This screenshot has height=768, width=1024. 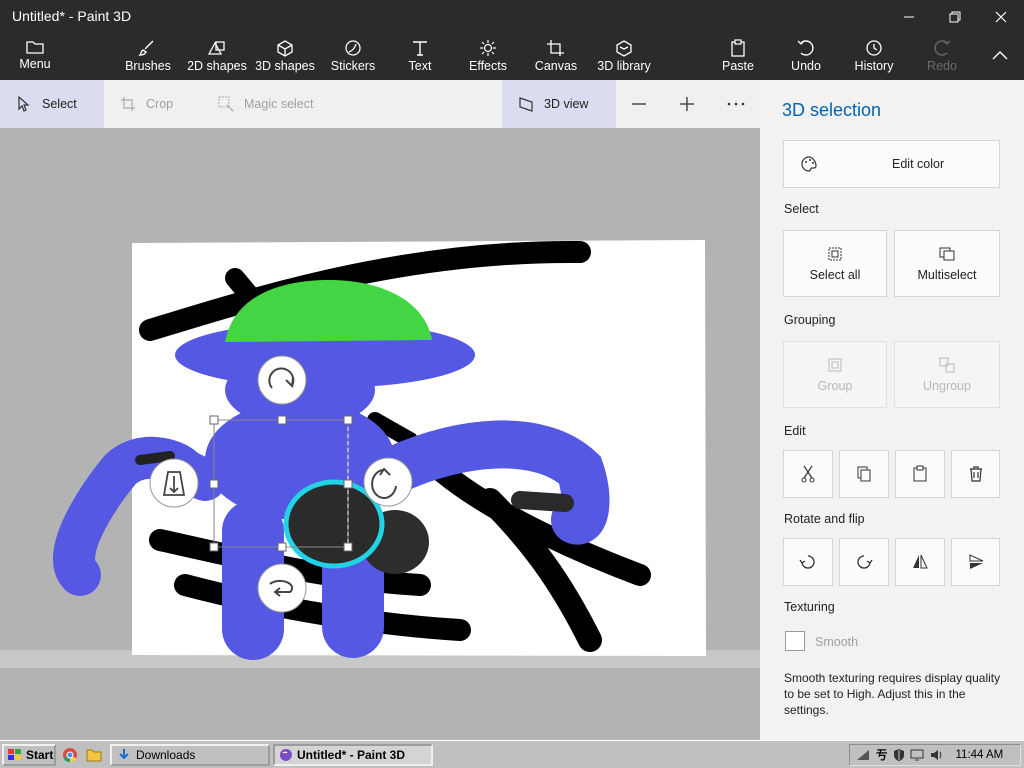 I want to click on zoom-in-button, so click(x=692, y=104).